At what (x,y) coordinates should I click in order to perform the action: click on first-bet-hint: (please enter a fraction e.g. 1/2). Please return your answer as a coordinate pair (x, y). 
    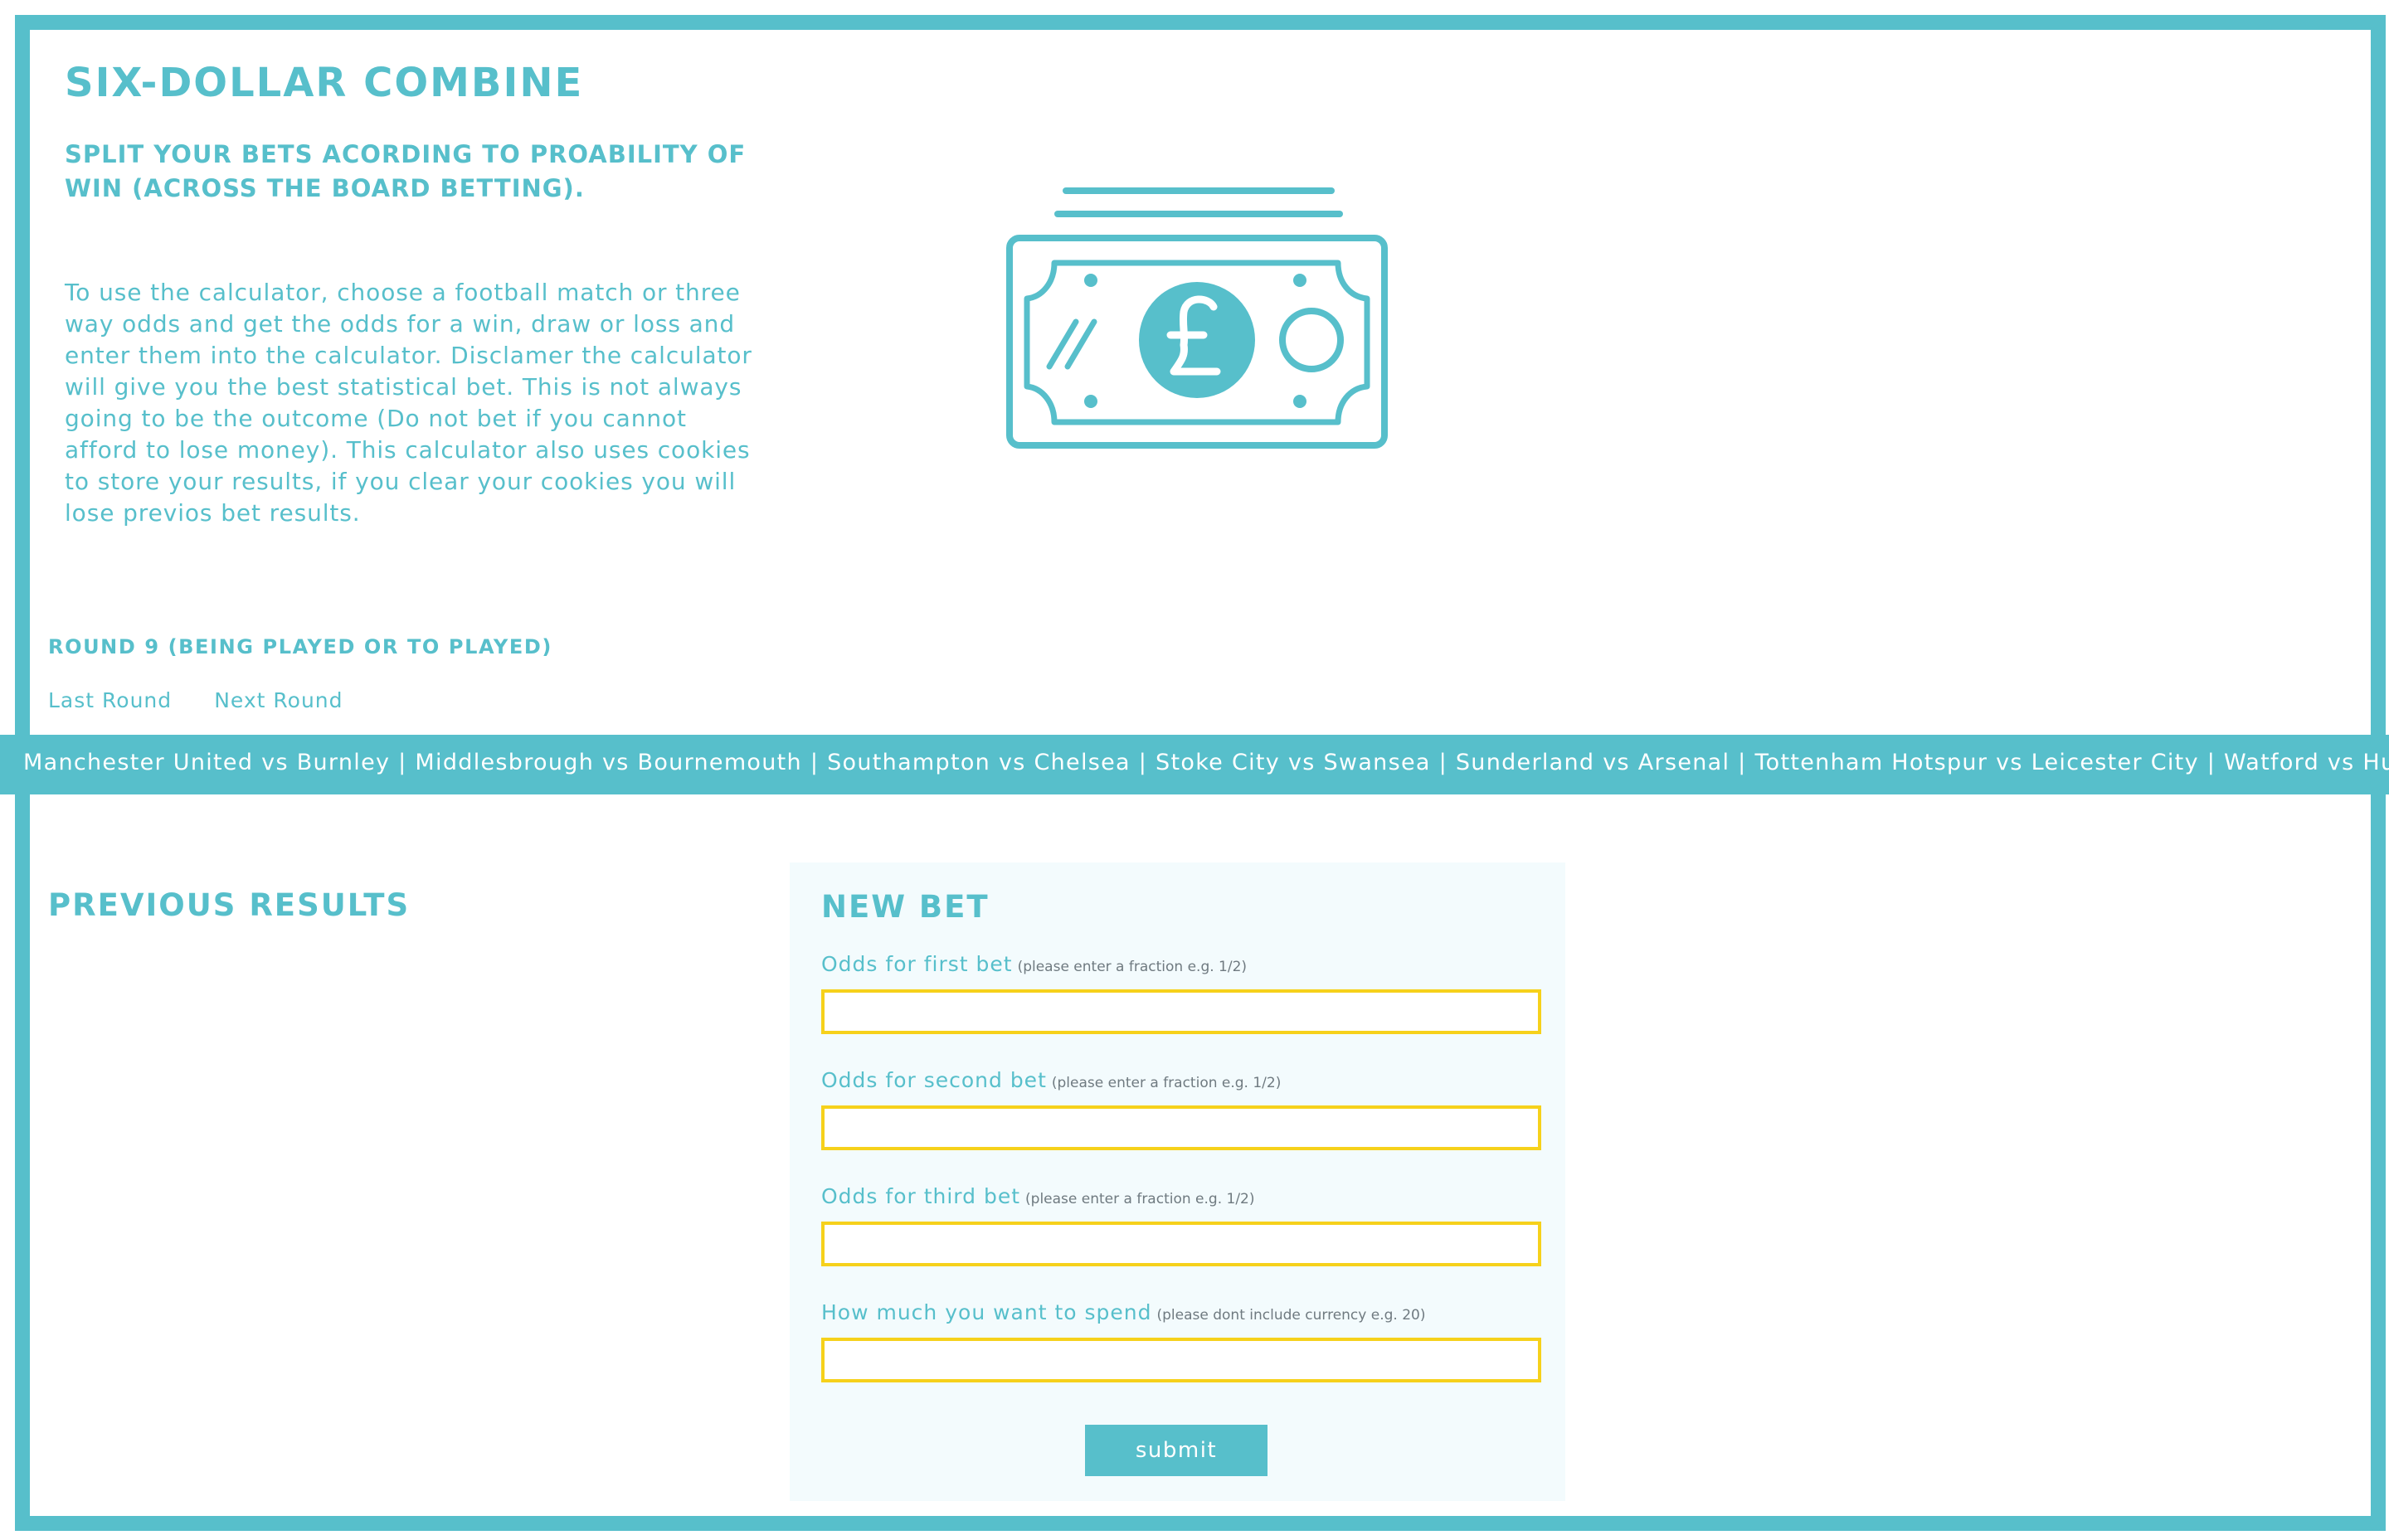
    Looking at the image, I should click on (1132, 967).